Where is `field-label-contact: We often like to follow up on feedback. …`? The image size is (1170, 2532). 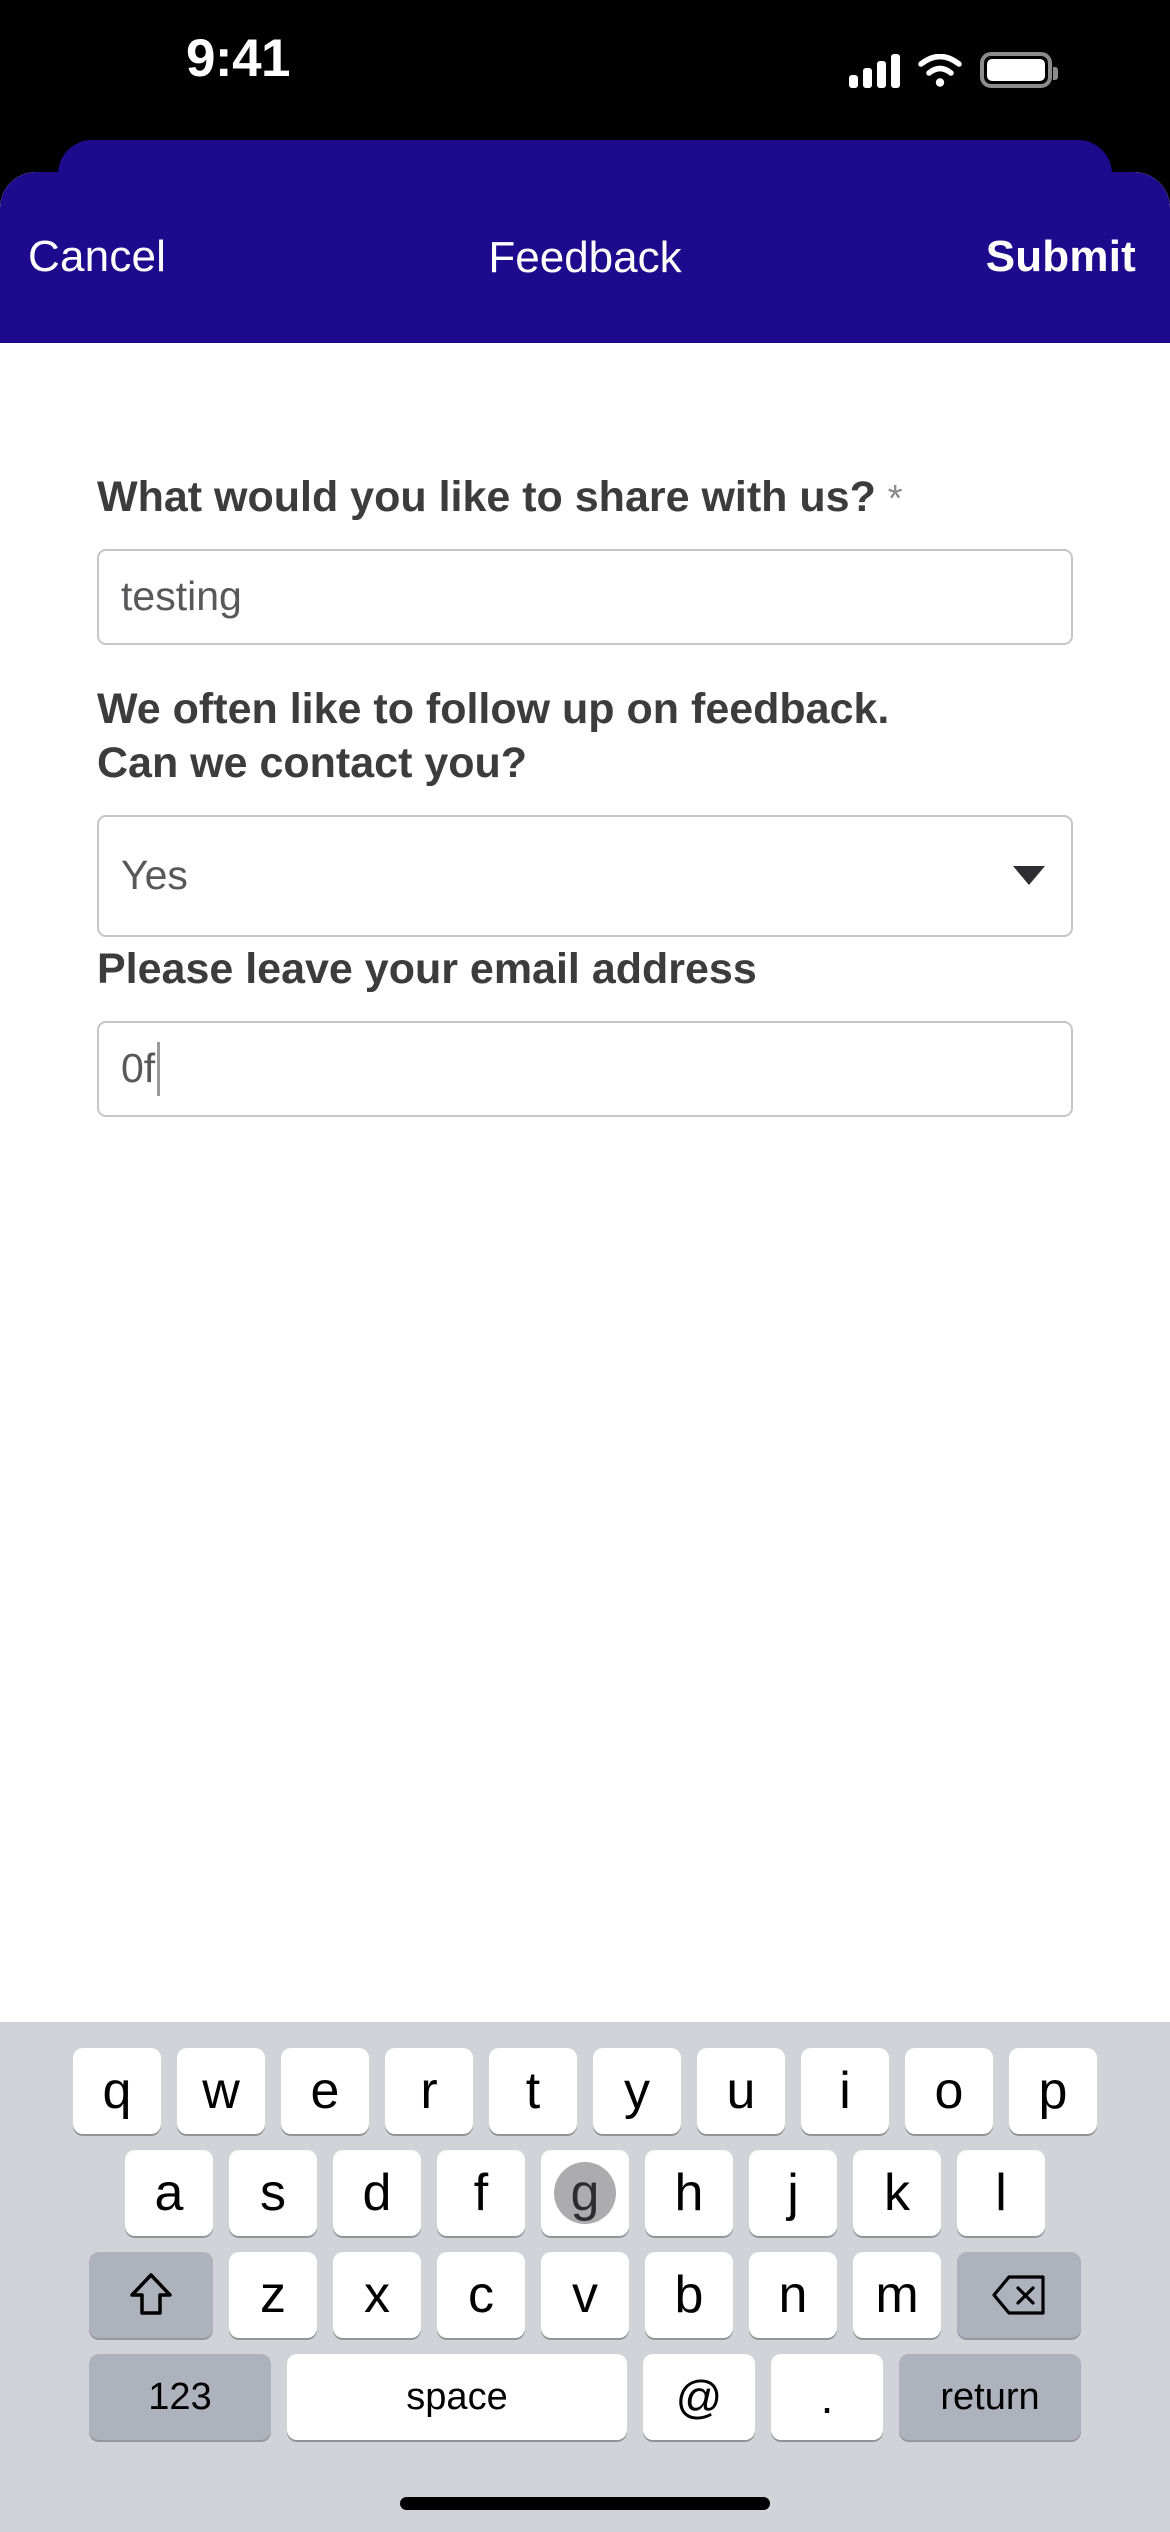
field-label-contact: We often like to follow up on feedback. … is located at coordinates (585, 737).